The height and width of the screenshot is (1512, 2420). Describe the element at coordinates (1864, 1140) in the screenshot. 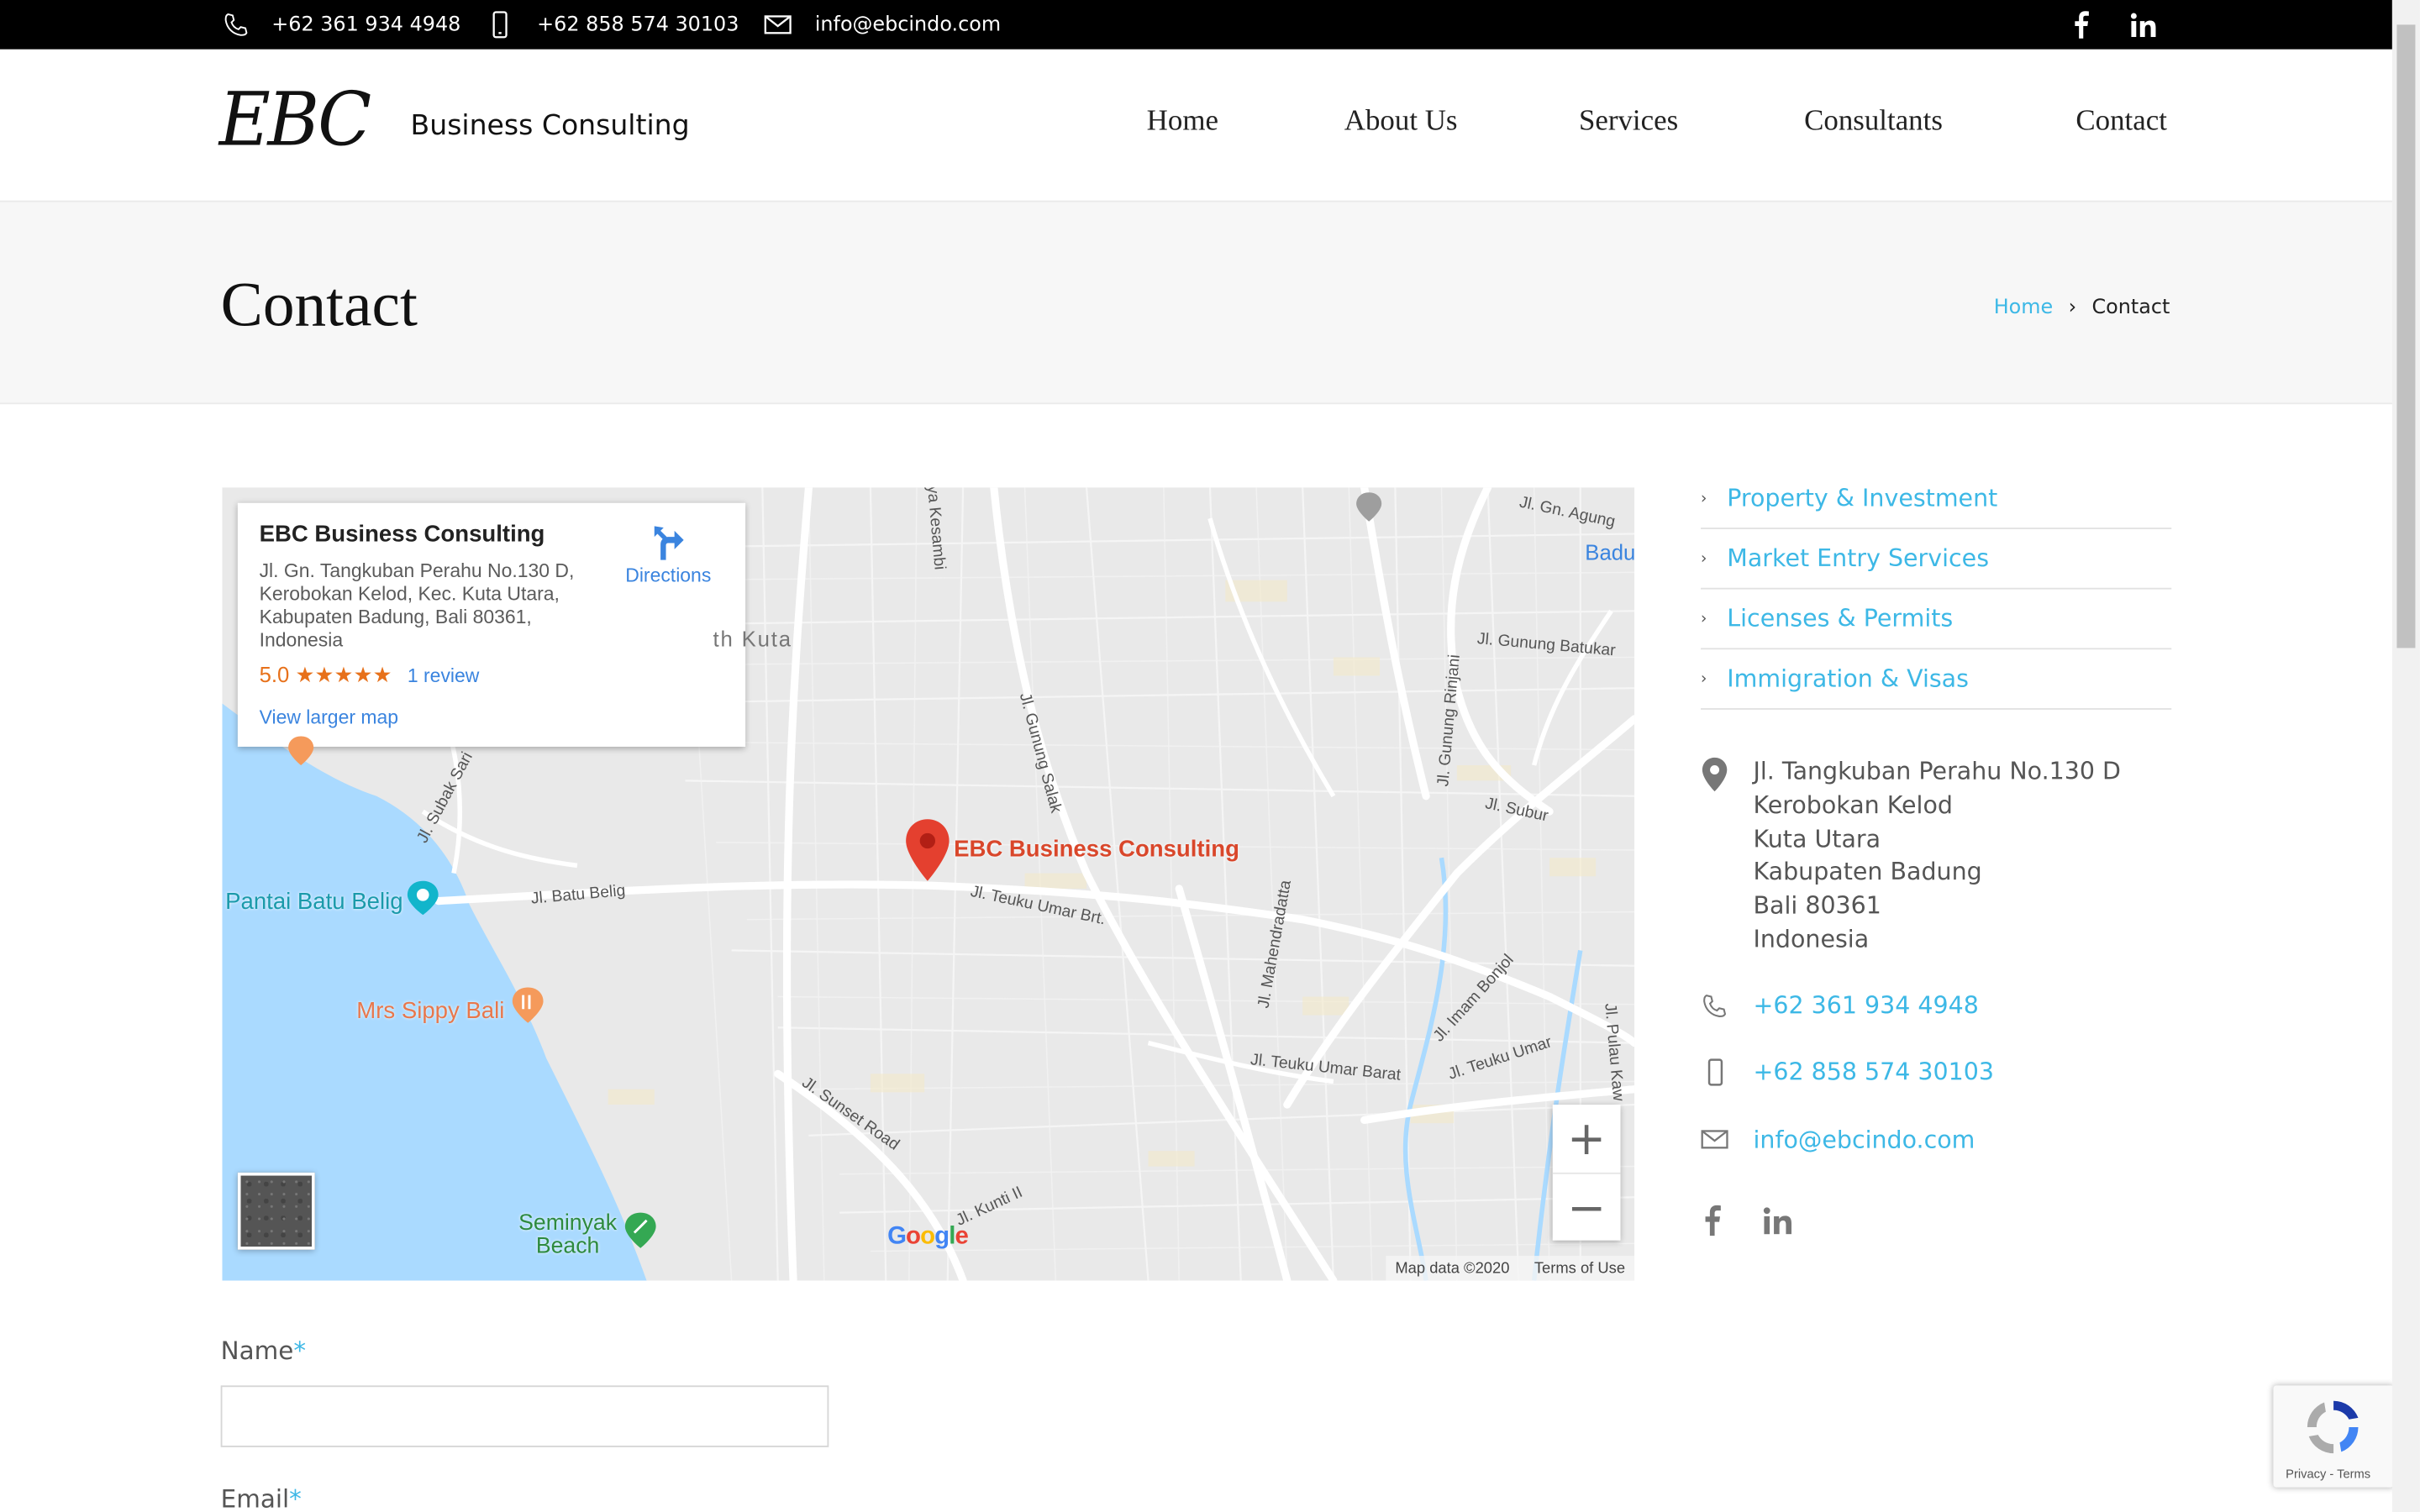

I see `contact-email: info@ebcindo.com` at that location.